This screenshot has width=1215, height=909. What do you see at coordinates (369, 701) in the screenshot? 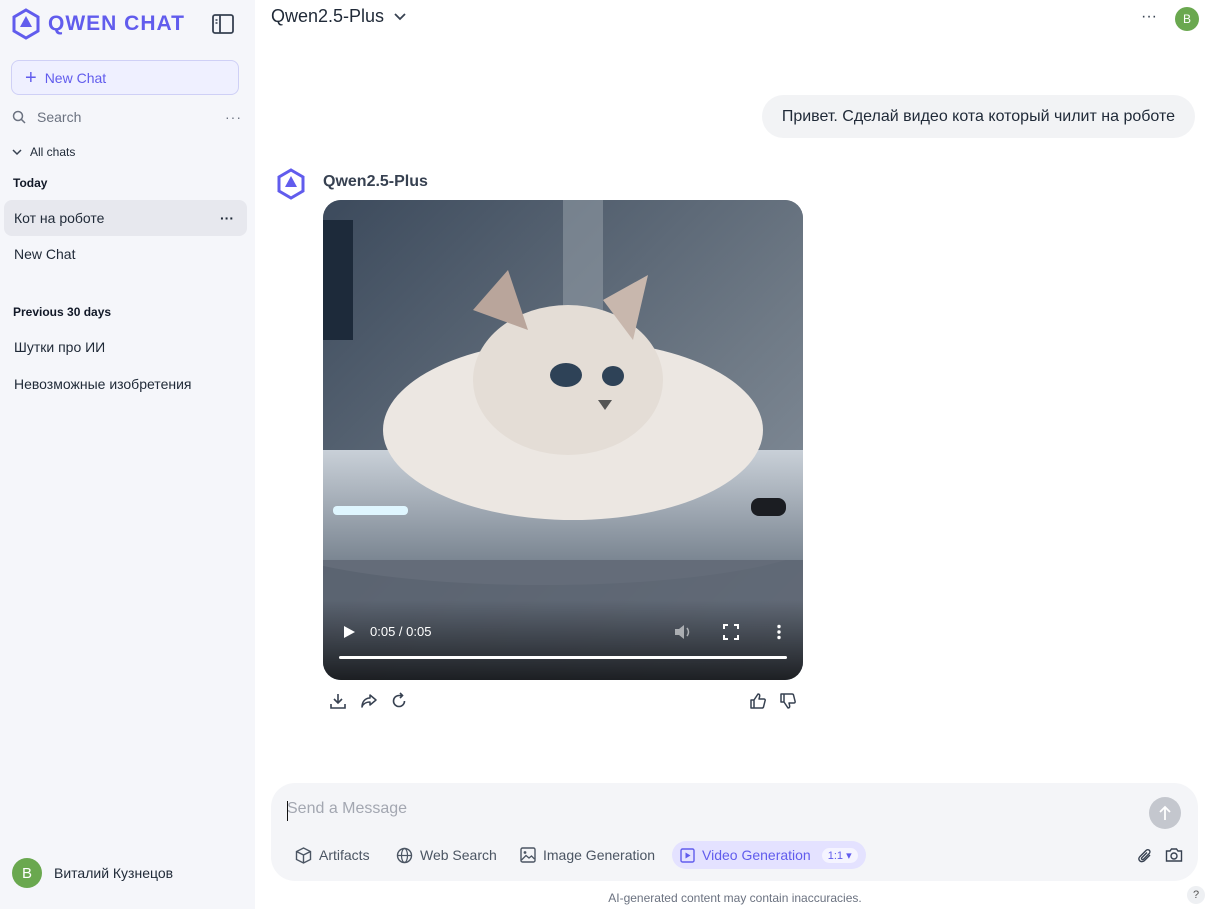
I see `share-icon` at bounding box center [369, 701].